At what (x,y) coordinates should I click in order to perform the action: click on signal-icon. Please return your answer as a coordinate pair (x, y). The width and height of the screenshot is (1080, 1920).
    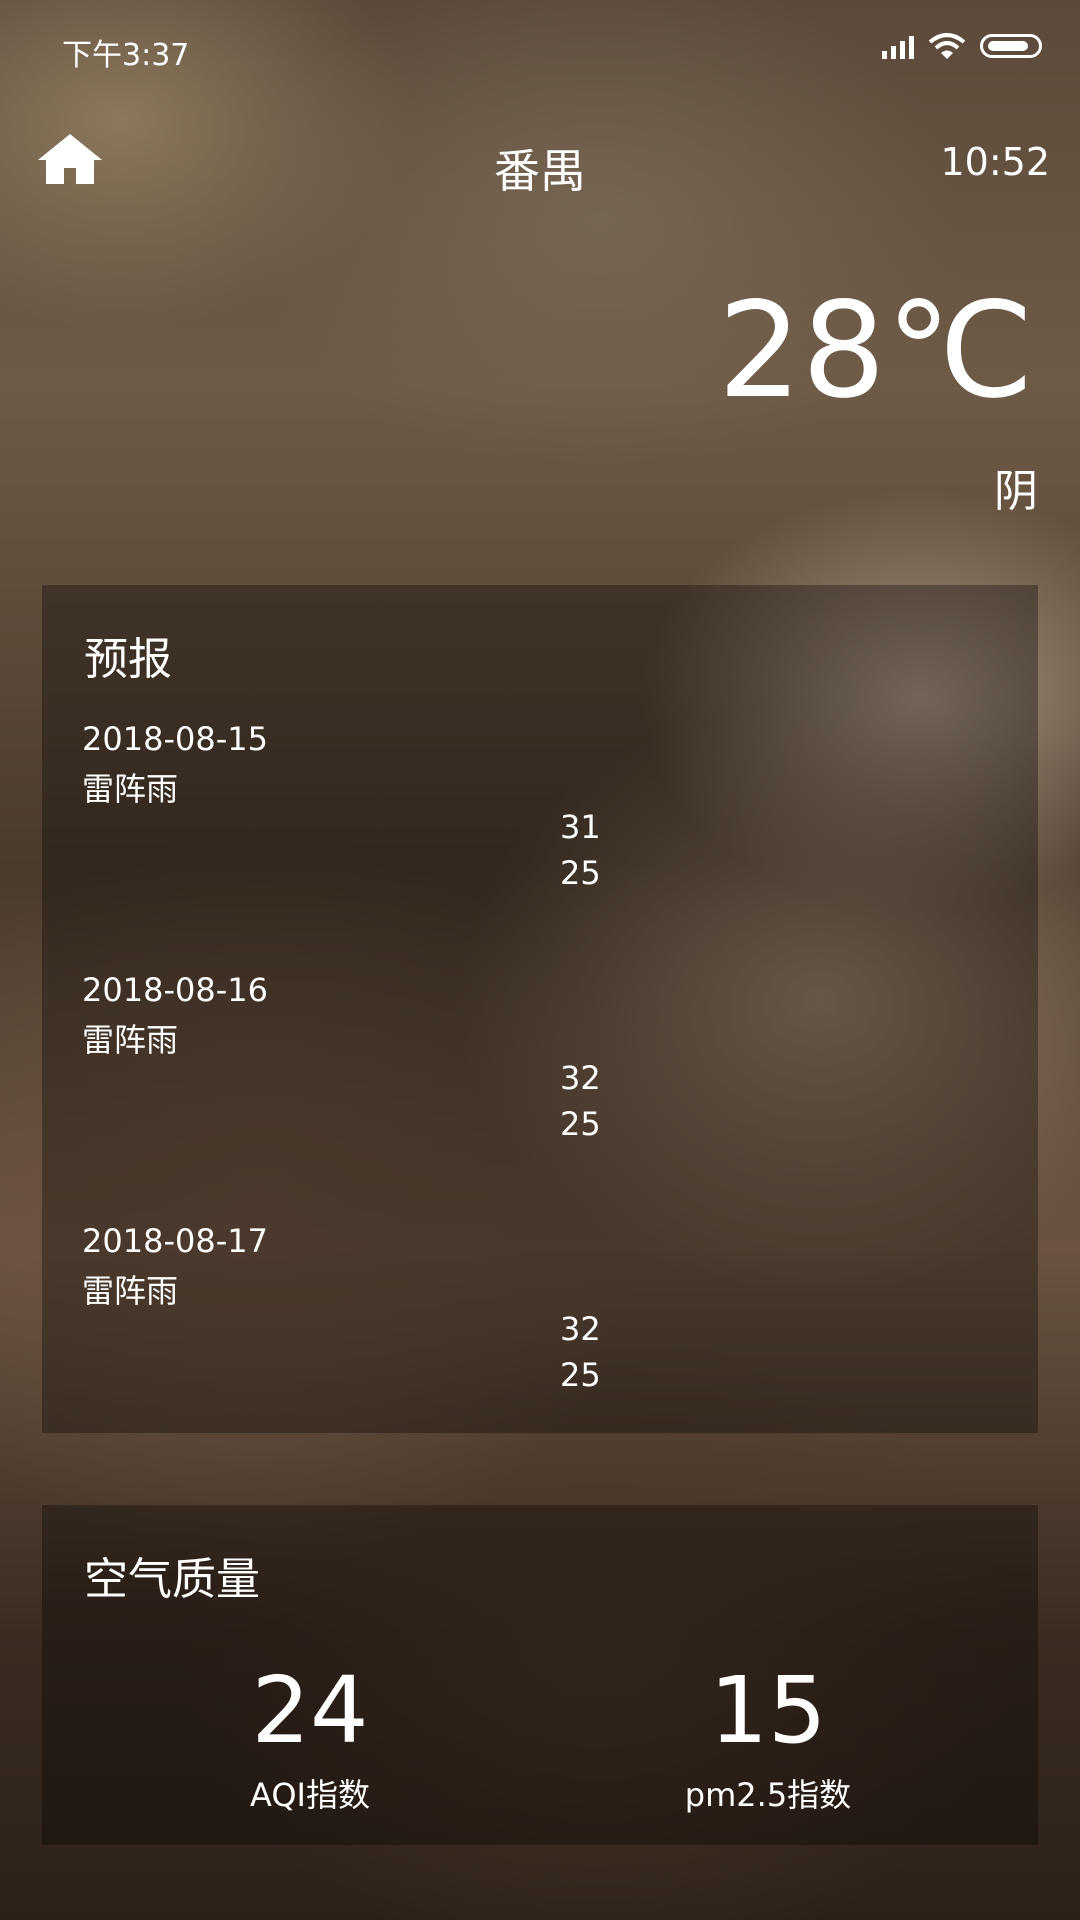
    Looking at the image, I should click on (898, 46).